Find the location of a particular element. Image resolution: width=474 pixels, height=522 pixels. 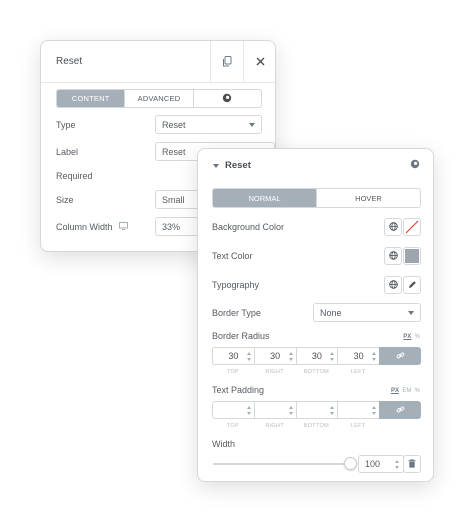

border-radius-left-value: 30 is located at coordinates (358, 356).